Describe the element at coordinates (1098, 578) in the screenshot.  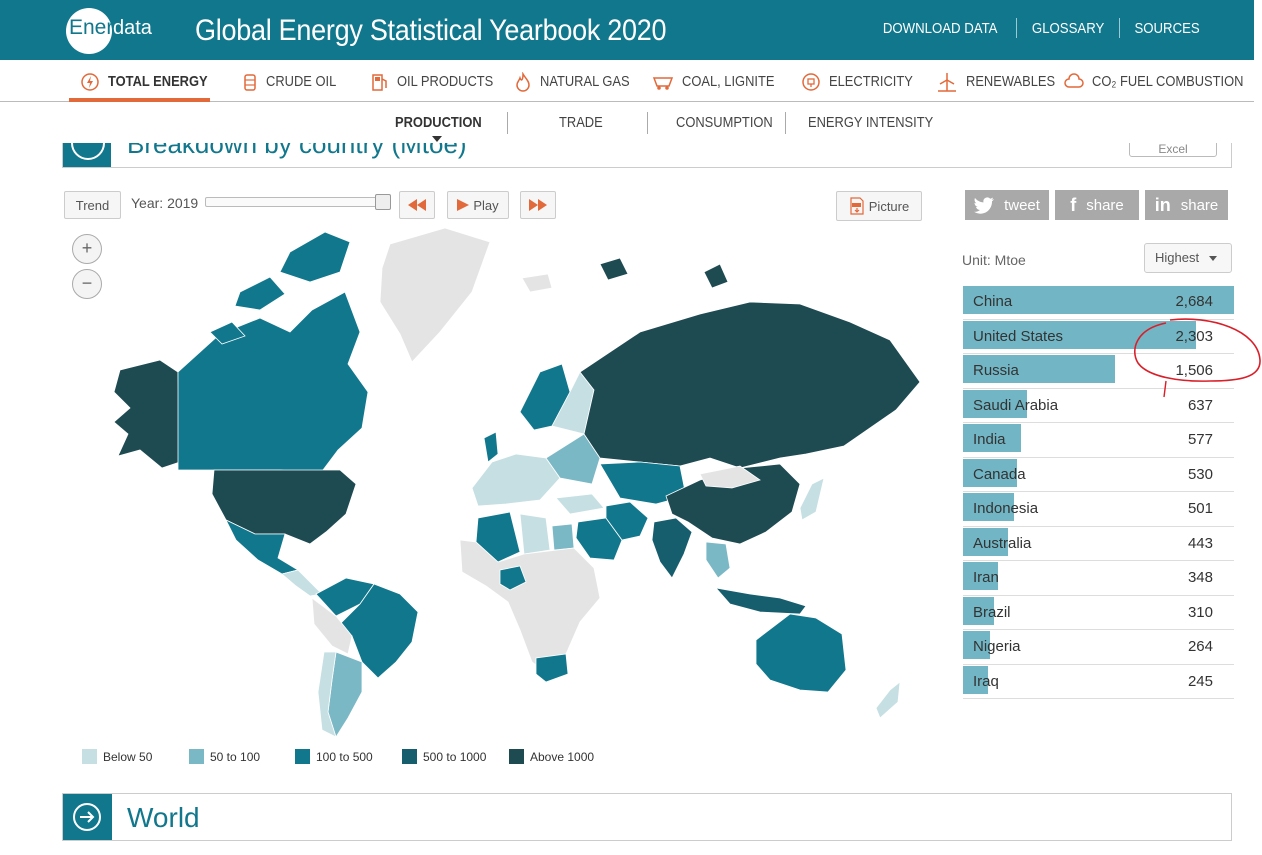
I see `ranking-row: Iran 348` at that location.